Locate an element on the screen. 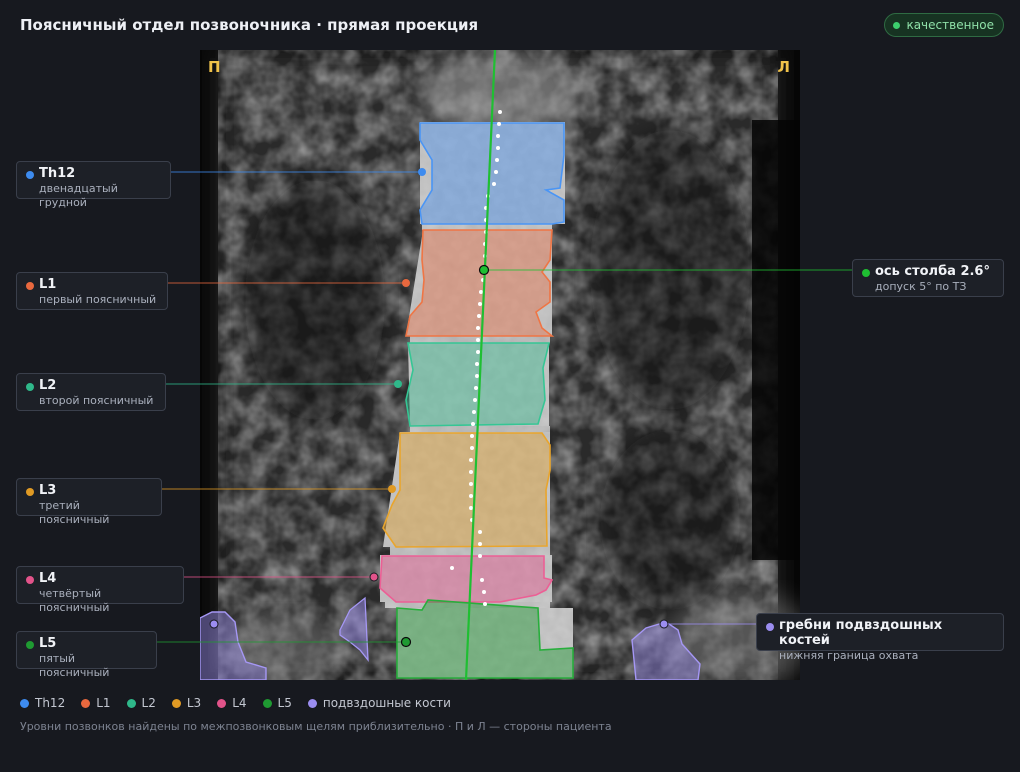 This screenshot has height=772, width=1020. legend-item-l3: L3 is located at coordinates (186, 703).